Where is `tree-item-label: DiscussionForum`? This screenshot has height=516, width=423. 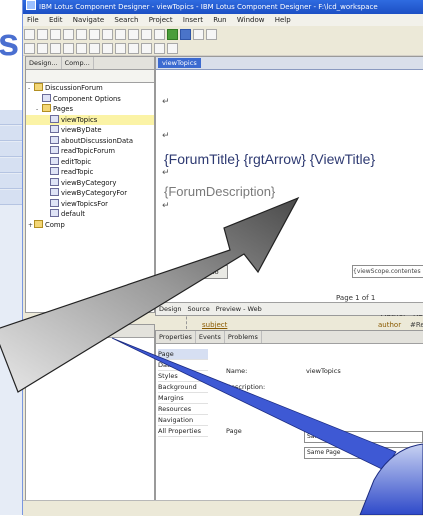
tree-item-label: DiscussionForum is located at coordinates (74, 88).